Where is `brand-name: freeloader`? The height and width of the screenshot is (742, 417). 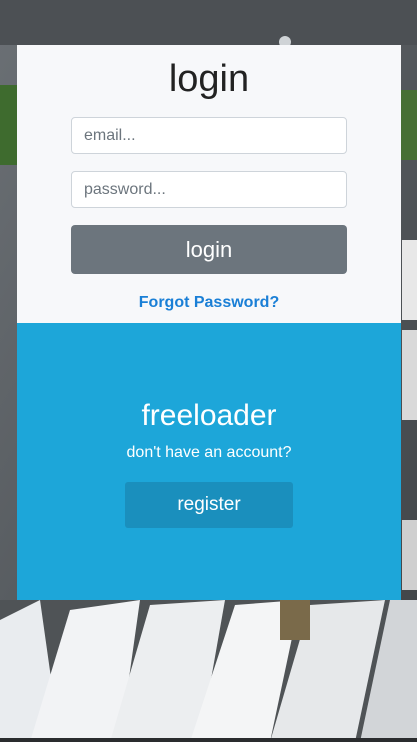
brand-name: freeloader is located at coordinates (209, 415).